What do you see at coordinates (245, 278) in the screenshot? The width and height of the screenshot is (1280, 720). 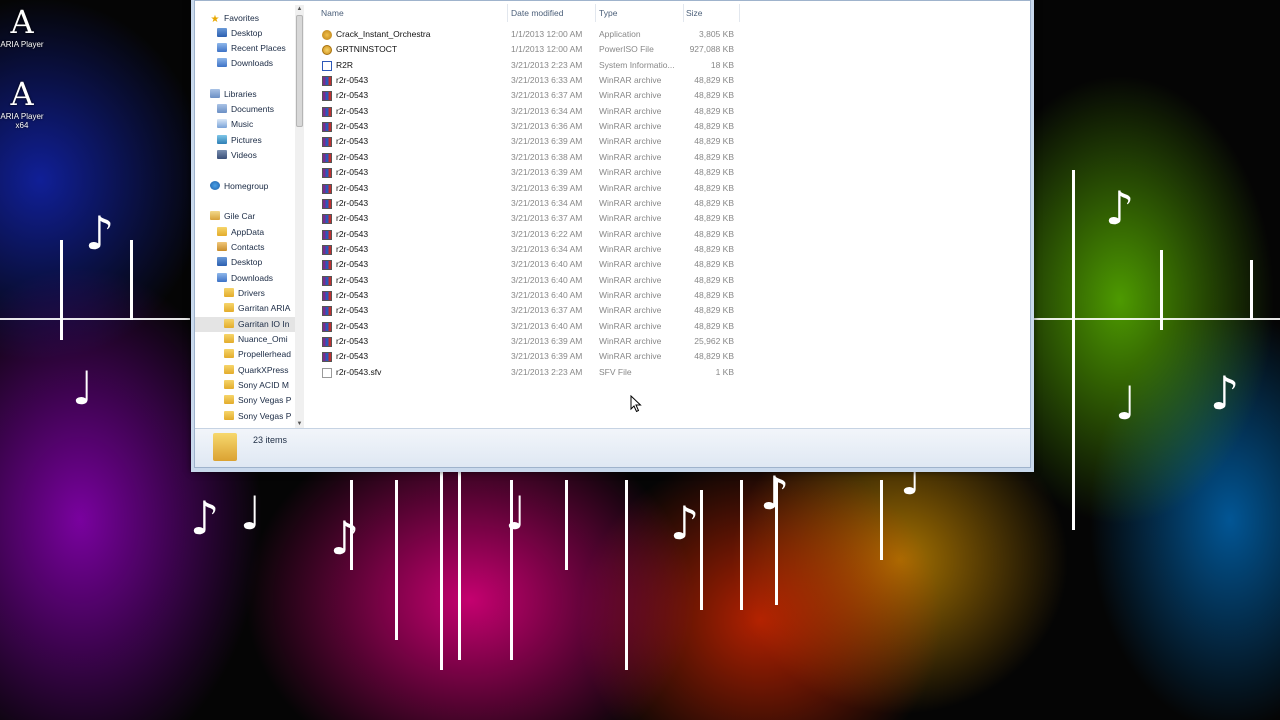 I see `nav-item-user-downloads: Downloads` at bounding box center [245, 278].